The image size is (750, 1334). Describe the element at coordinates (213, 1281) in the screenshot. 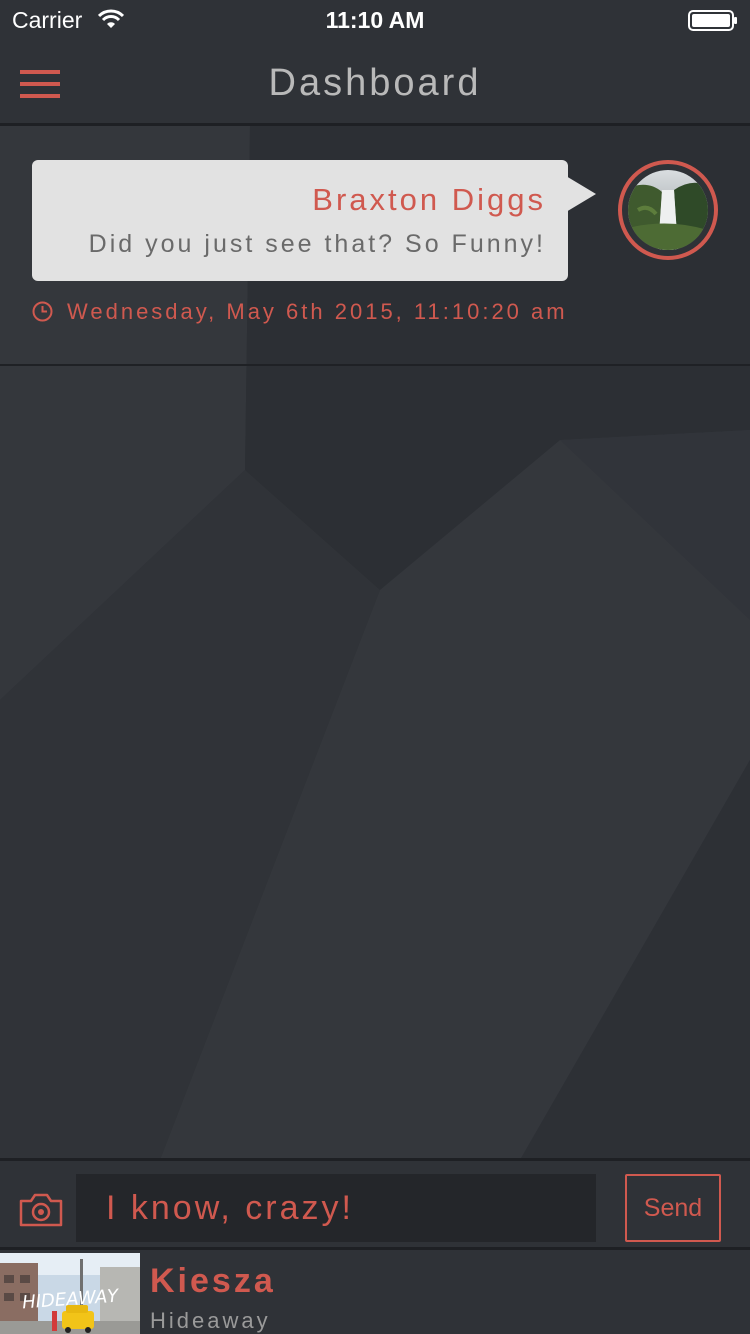

I see `track-artist: Kiesza` at that location.